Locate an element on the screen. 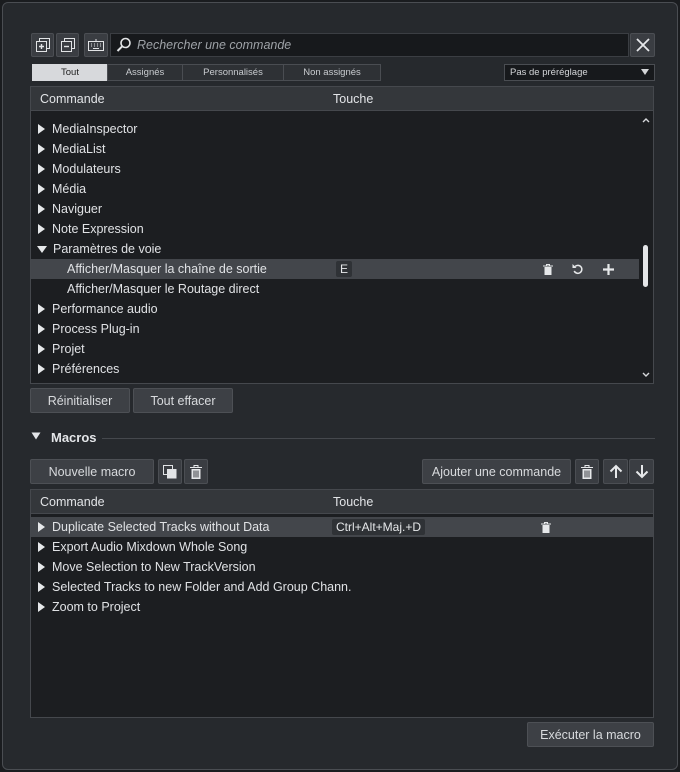 This screenshot has width=680, height=772. clear-search-button is located at coordinates (642, 45).